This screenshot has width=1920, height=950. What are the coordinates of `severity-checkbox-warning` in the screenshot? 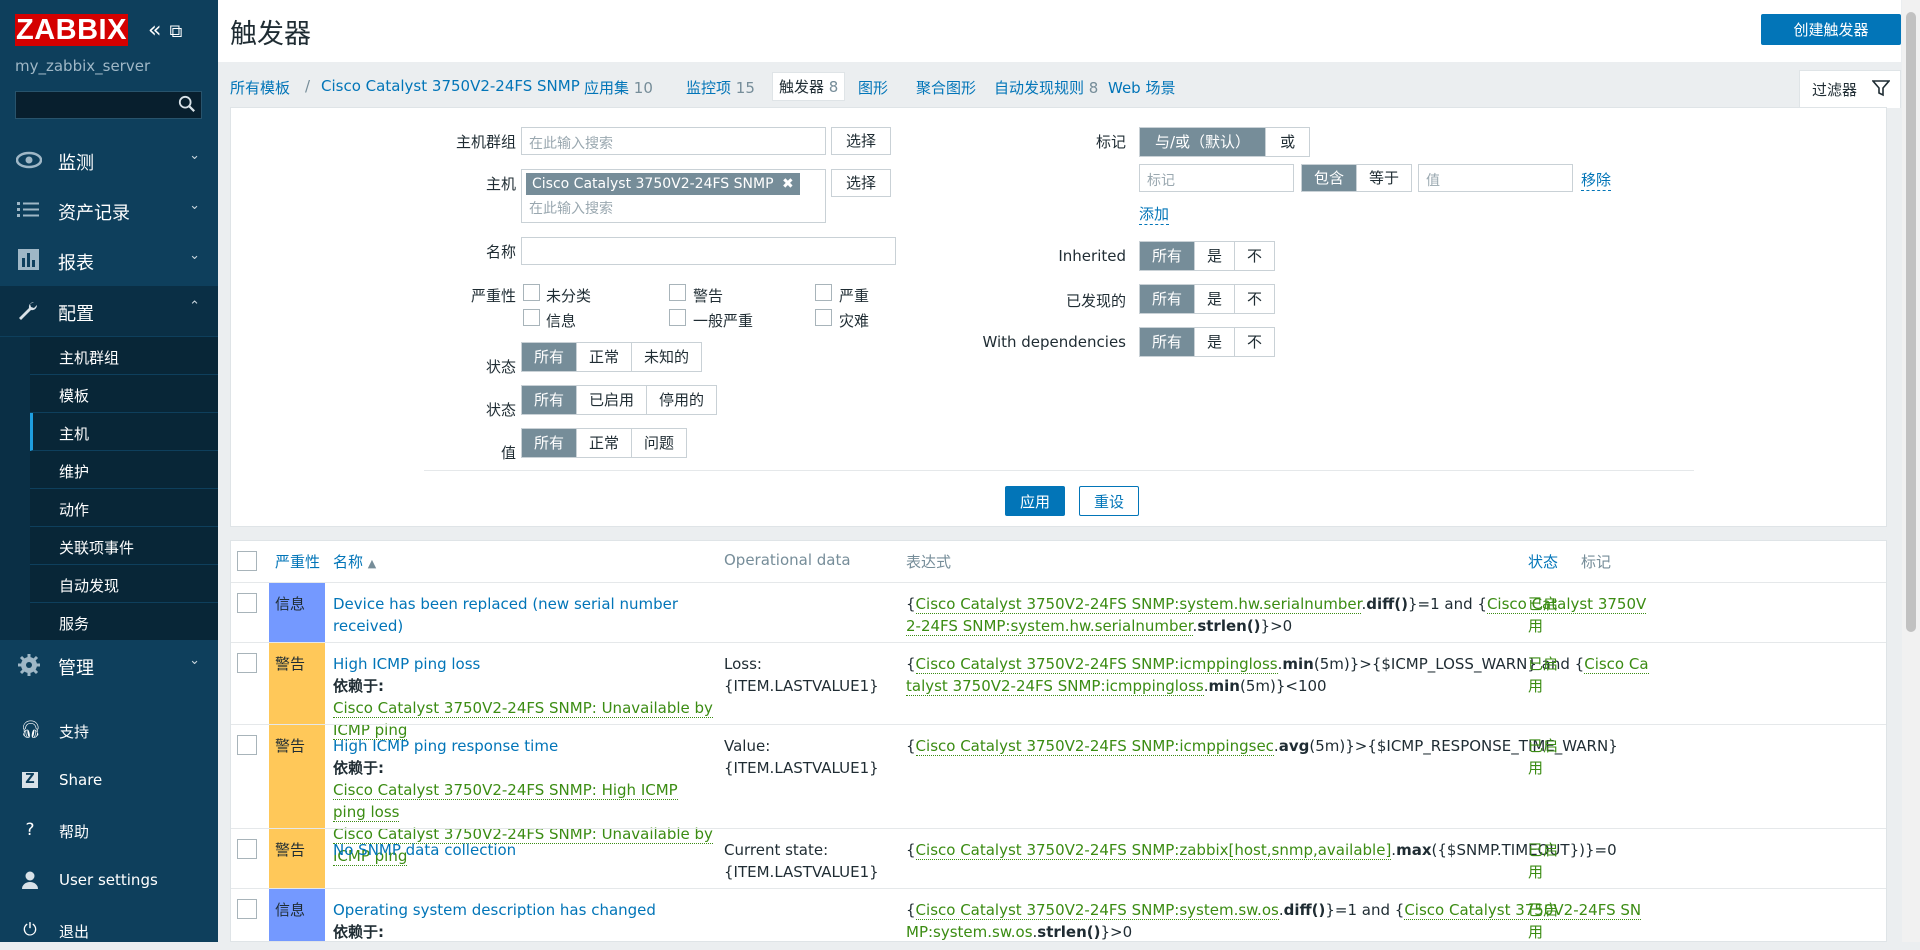 It's located at (677, 292).